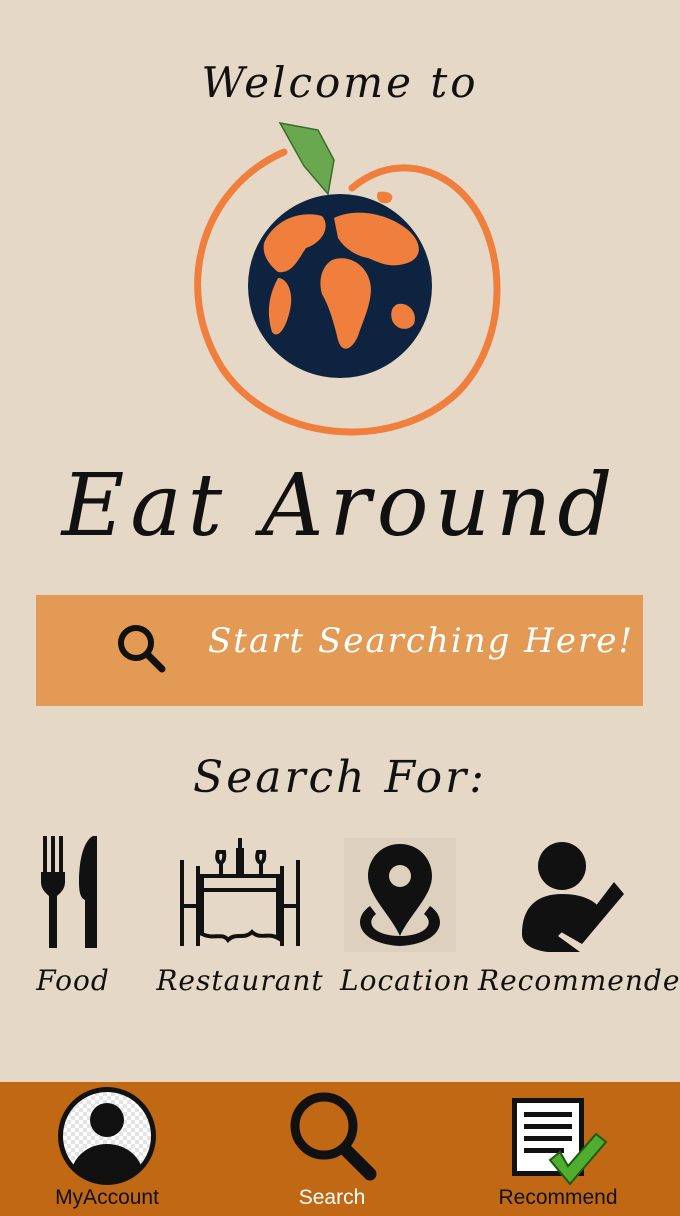 The width and height of the screenshot is (680, 1216). What do you see at coordinates (573, 897) in the screenshot?
I see `recommender-check-icon` at bounding box center [573, 897].